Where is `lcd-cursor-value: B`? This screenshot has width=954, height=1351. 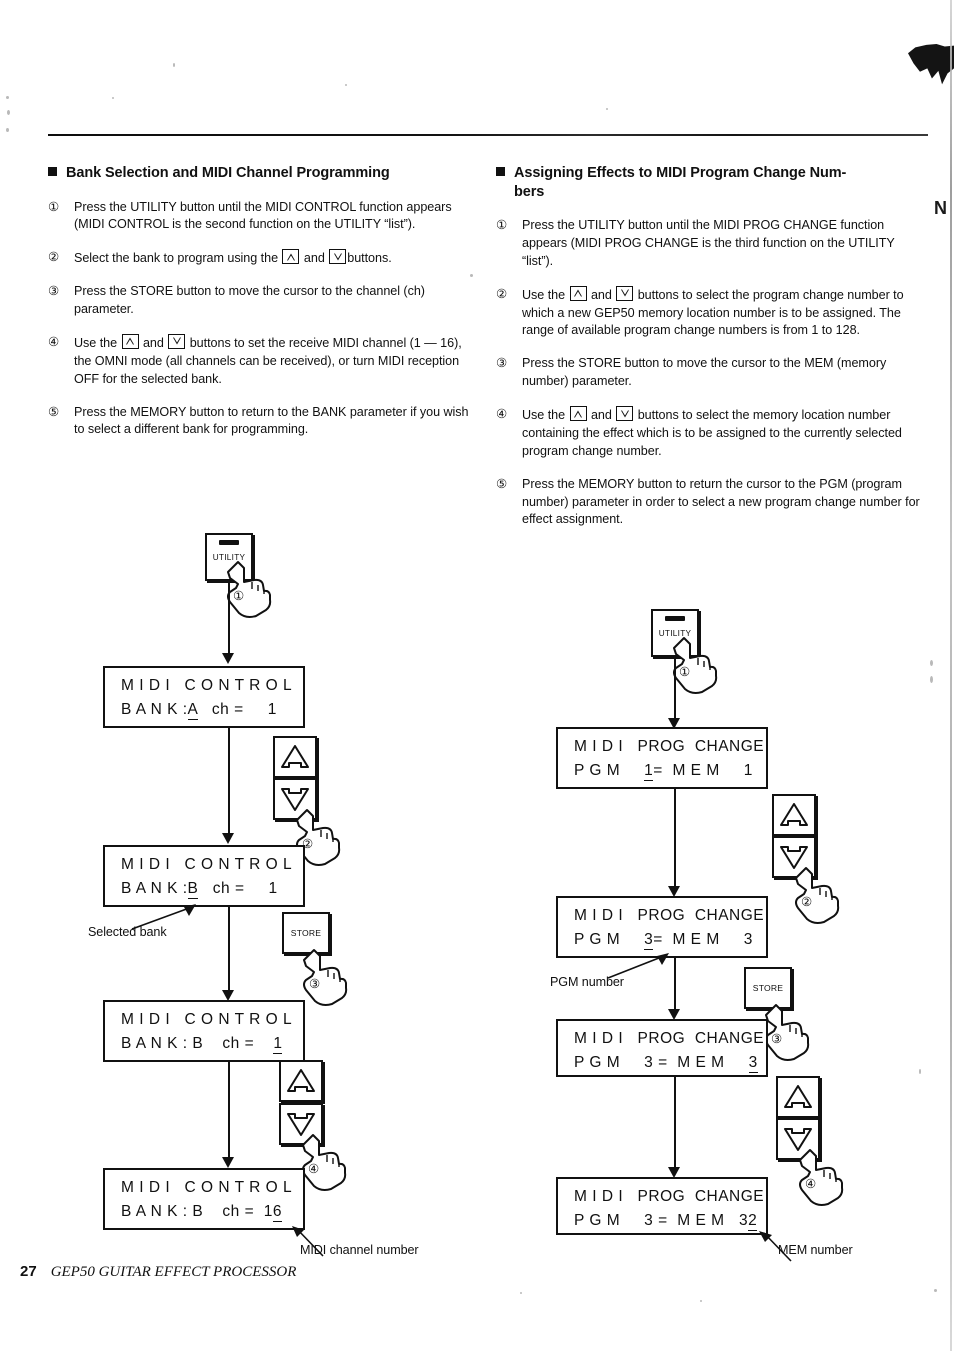
lcd-cursor-value: B is located at coordinates (193, 889).